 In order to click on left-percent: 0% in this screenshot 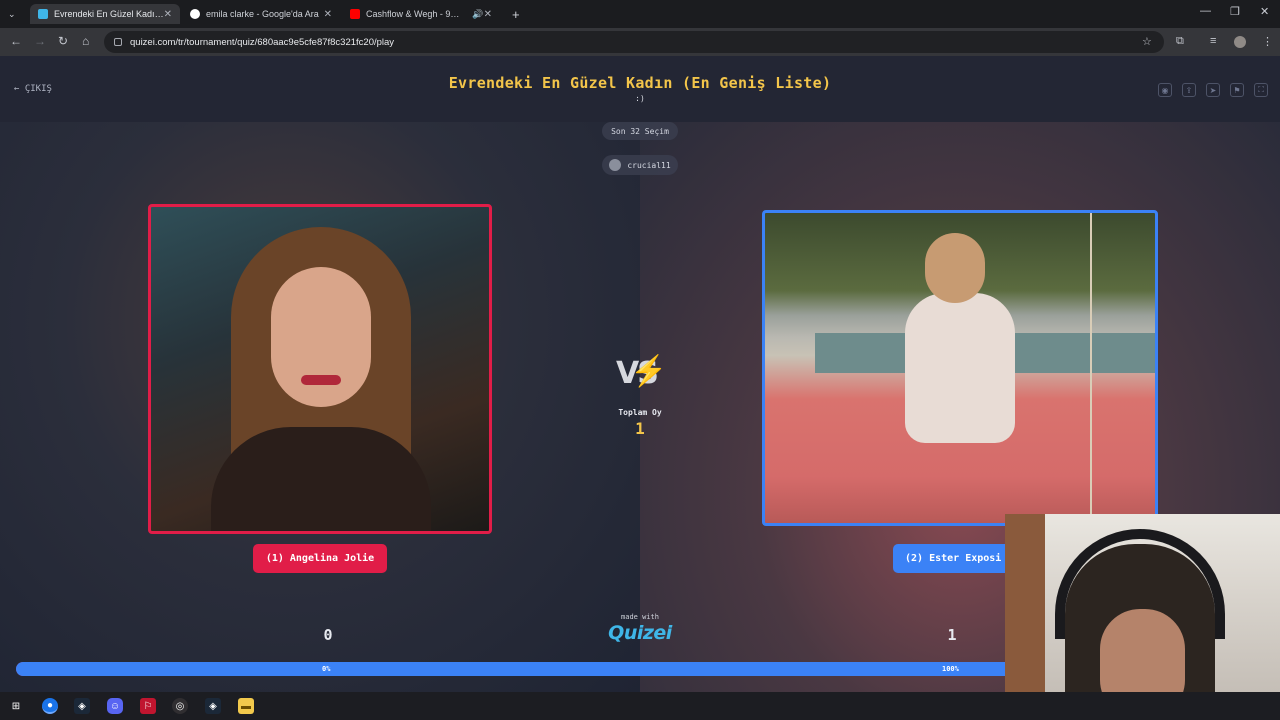, I will do `click(326, 669)`.